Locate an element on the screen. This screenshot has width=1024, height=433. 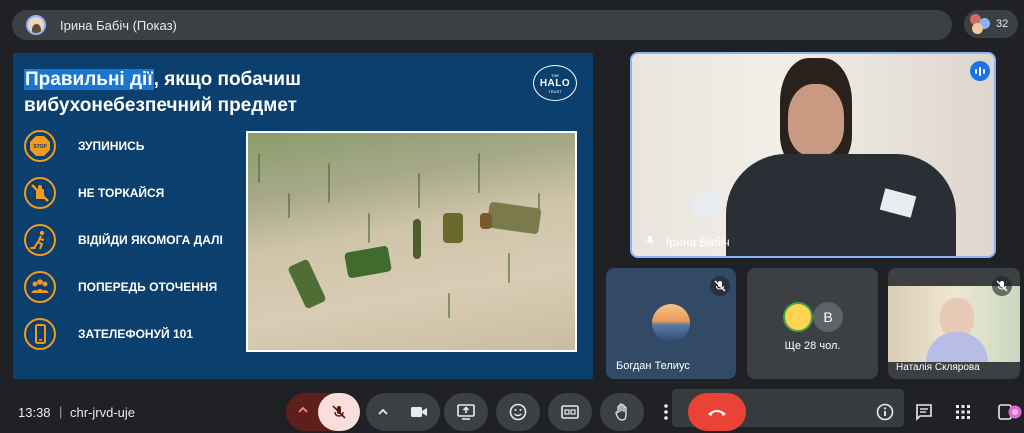
more-vert-icon is located at coordinates (666, 412).